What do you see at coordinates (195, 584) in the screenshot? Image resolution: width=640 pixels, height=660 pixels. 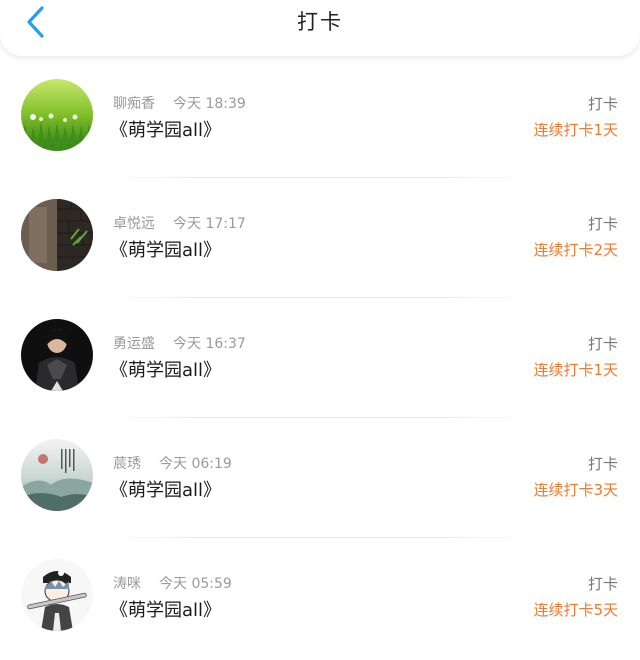 I see `timestamp: 今天 05:59` at bounding box center [195, 584].